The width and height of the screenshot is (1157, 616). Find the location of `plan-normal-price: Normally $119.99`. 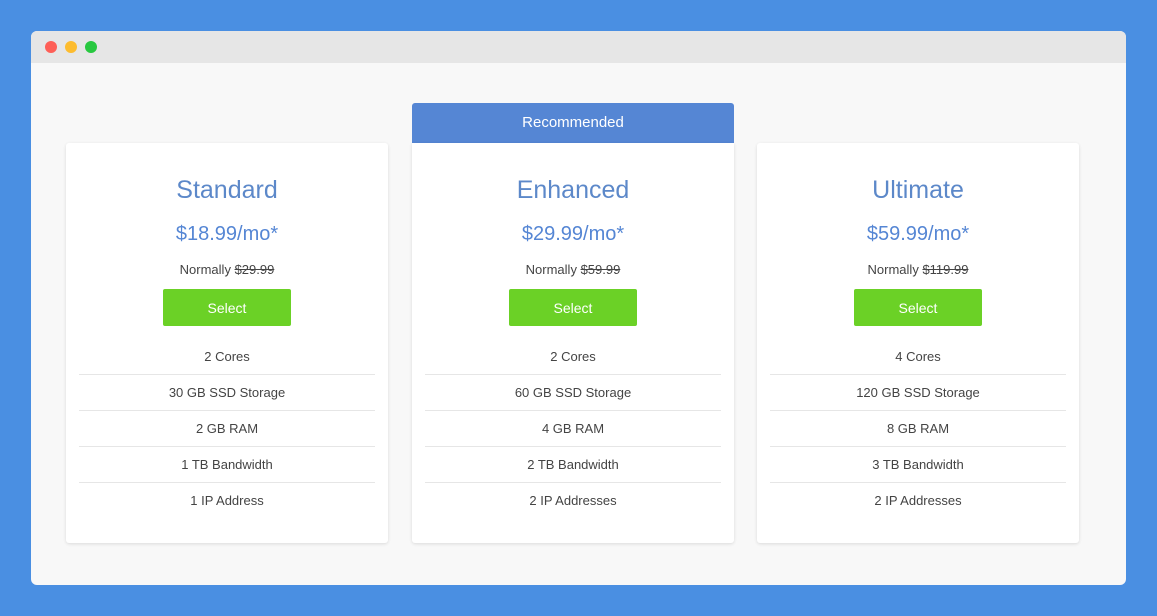

plan-normal-price: Normally $119.99 is located at coordinates (918, 269).